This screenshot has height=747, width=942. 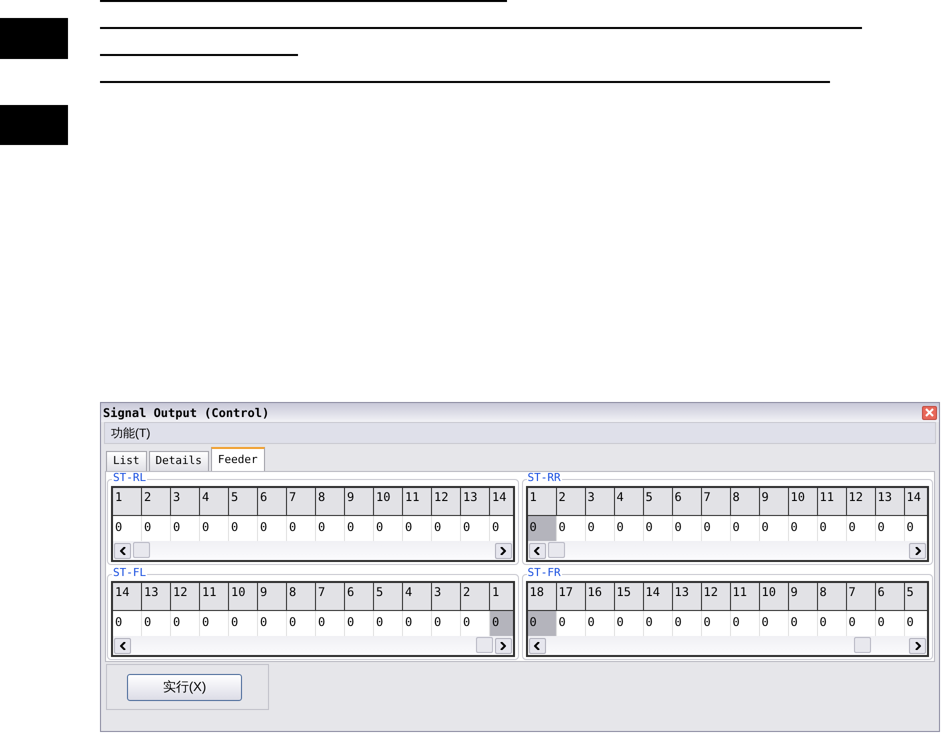 I want to click on column-header: 13, so click(x=687, y=597).